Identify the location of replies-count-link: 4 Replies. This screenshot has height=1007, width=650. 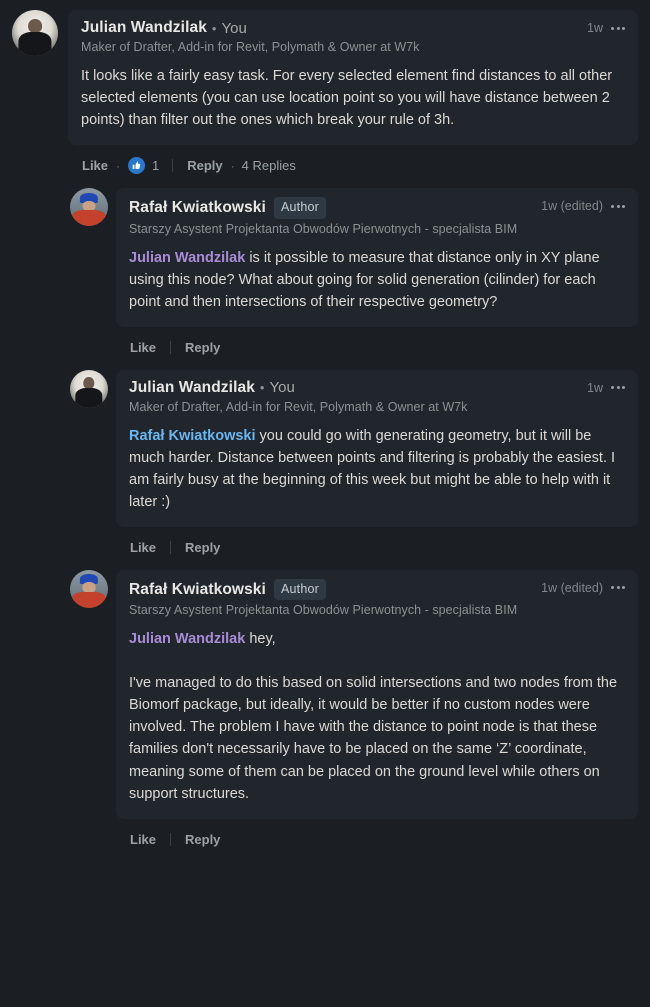
(269, 165).